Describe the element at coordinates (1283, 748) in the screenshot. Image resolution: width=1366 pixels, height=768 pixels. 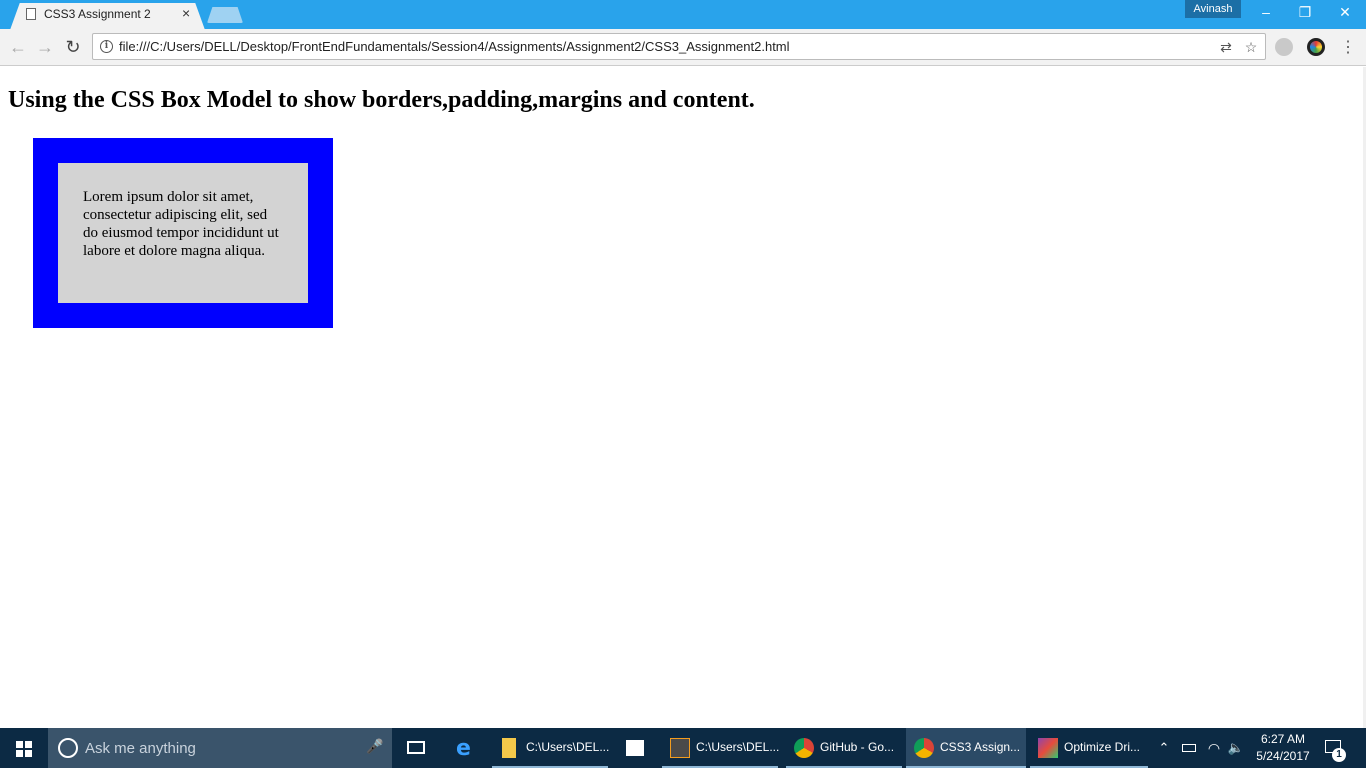
I see `system-clock: 6:27 AM 5/24/2017` at that location.